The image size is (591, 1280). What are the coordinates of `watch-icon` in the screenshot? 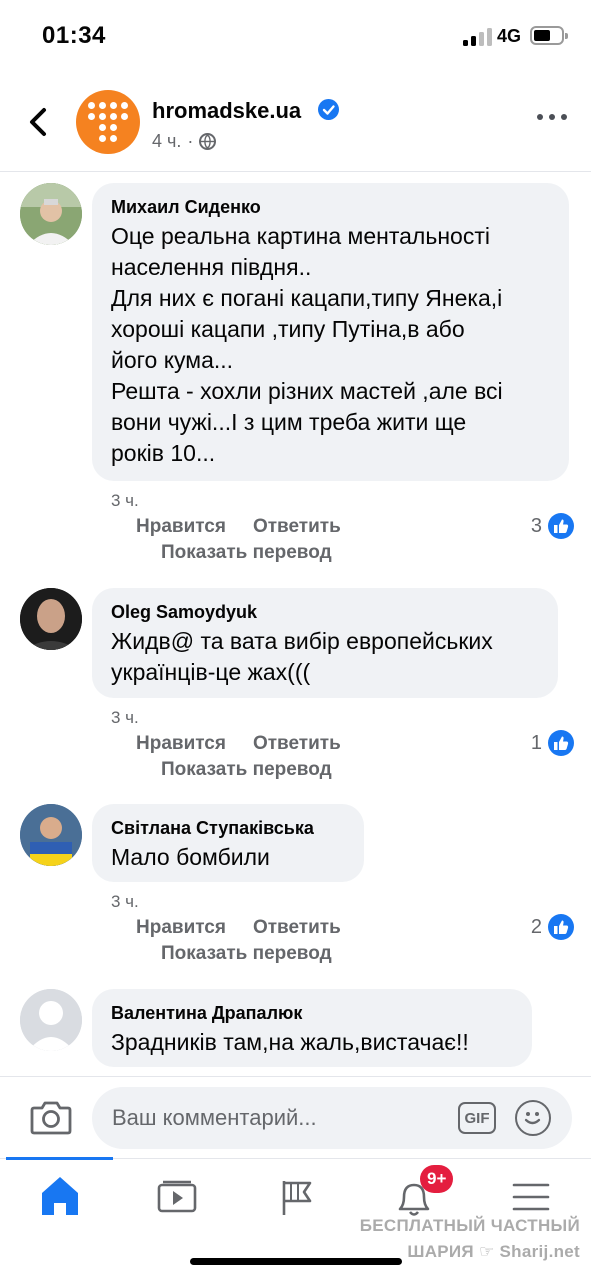 It's located at (177, 1196).